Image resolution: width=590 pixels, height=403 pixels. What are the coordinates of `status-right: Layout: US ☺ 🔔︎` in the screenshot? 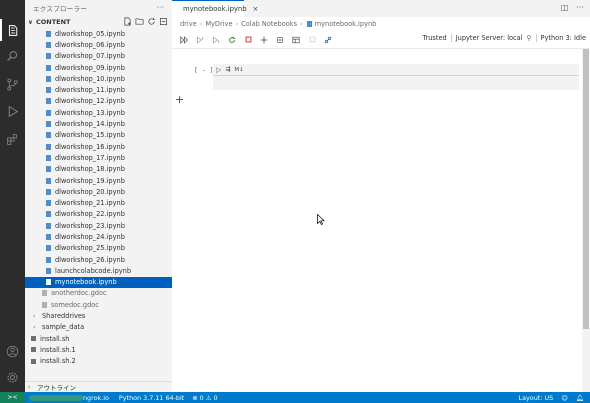 It's located at (554, 397).